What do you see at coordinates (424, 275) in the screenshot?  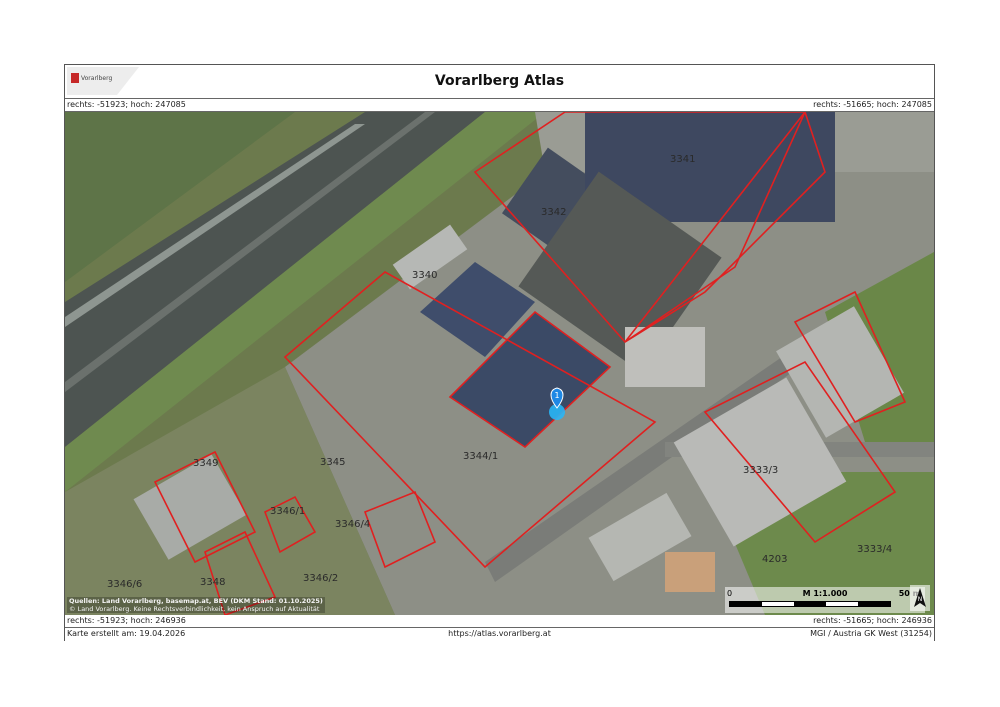 I see `parcel-label: 3340` at bounding box center [424, 275].